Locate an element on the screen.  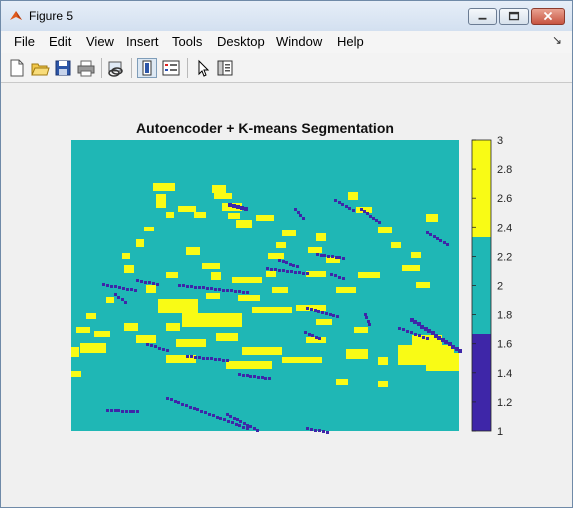
insert-legend-button is located at coordinates (171, 68).